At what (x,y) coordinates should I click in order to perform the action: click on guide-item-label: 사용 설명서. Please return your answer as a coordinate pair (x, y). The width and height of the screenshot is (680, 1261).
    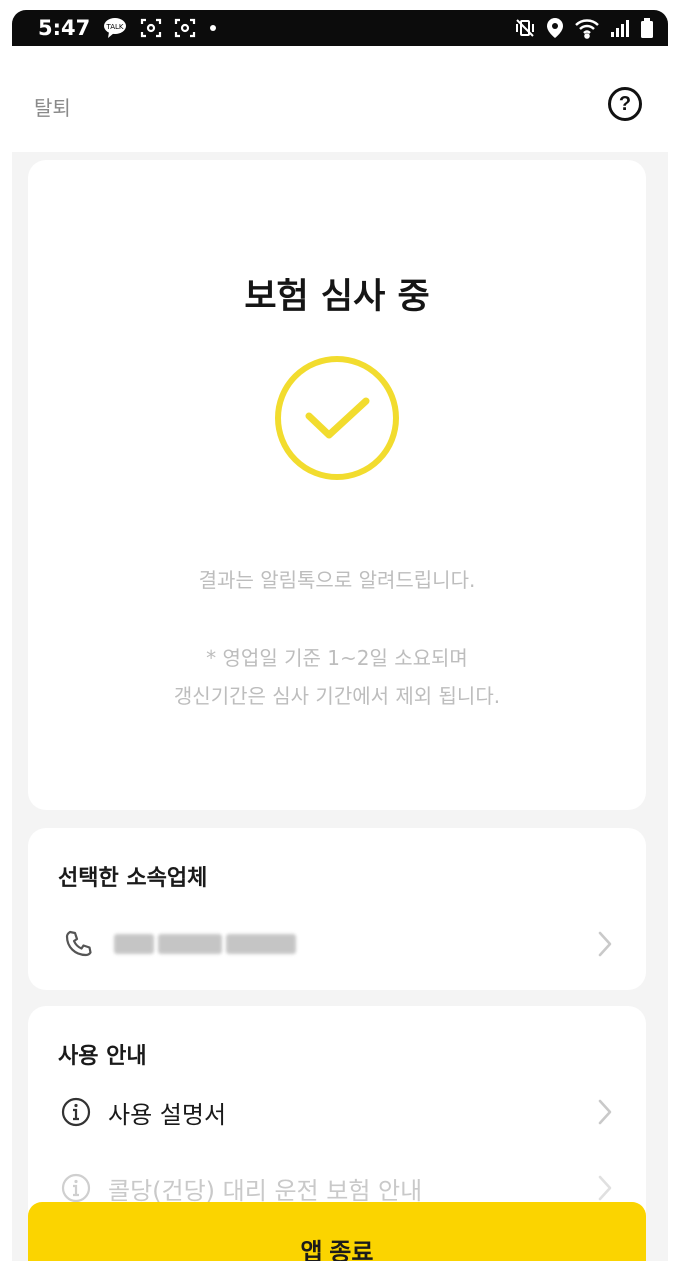
    Looking at the image, I should click on (167, 1114).